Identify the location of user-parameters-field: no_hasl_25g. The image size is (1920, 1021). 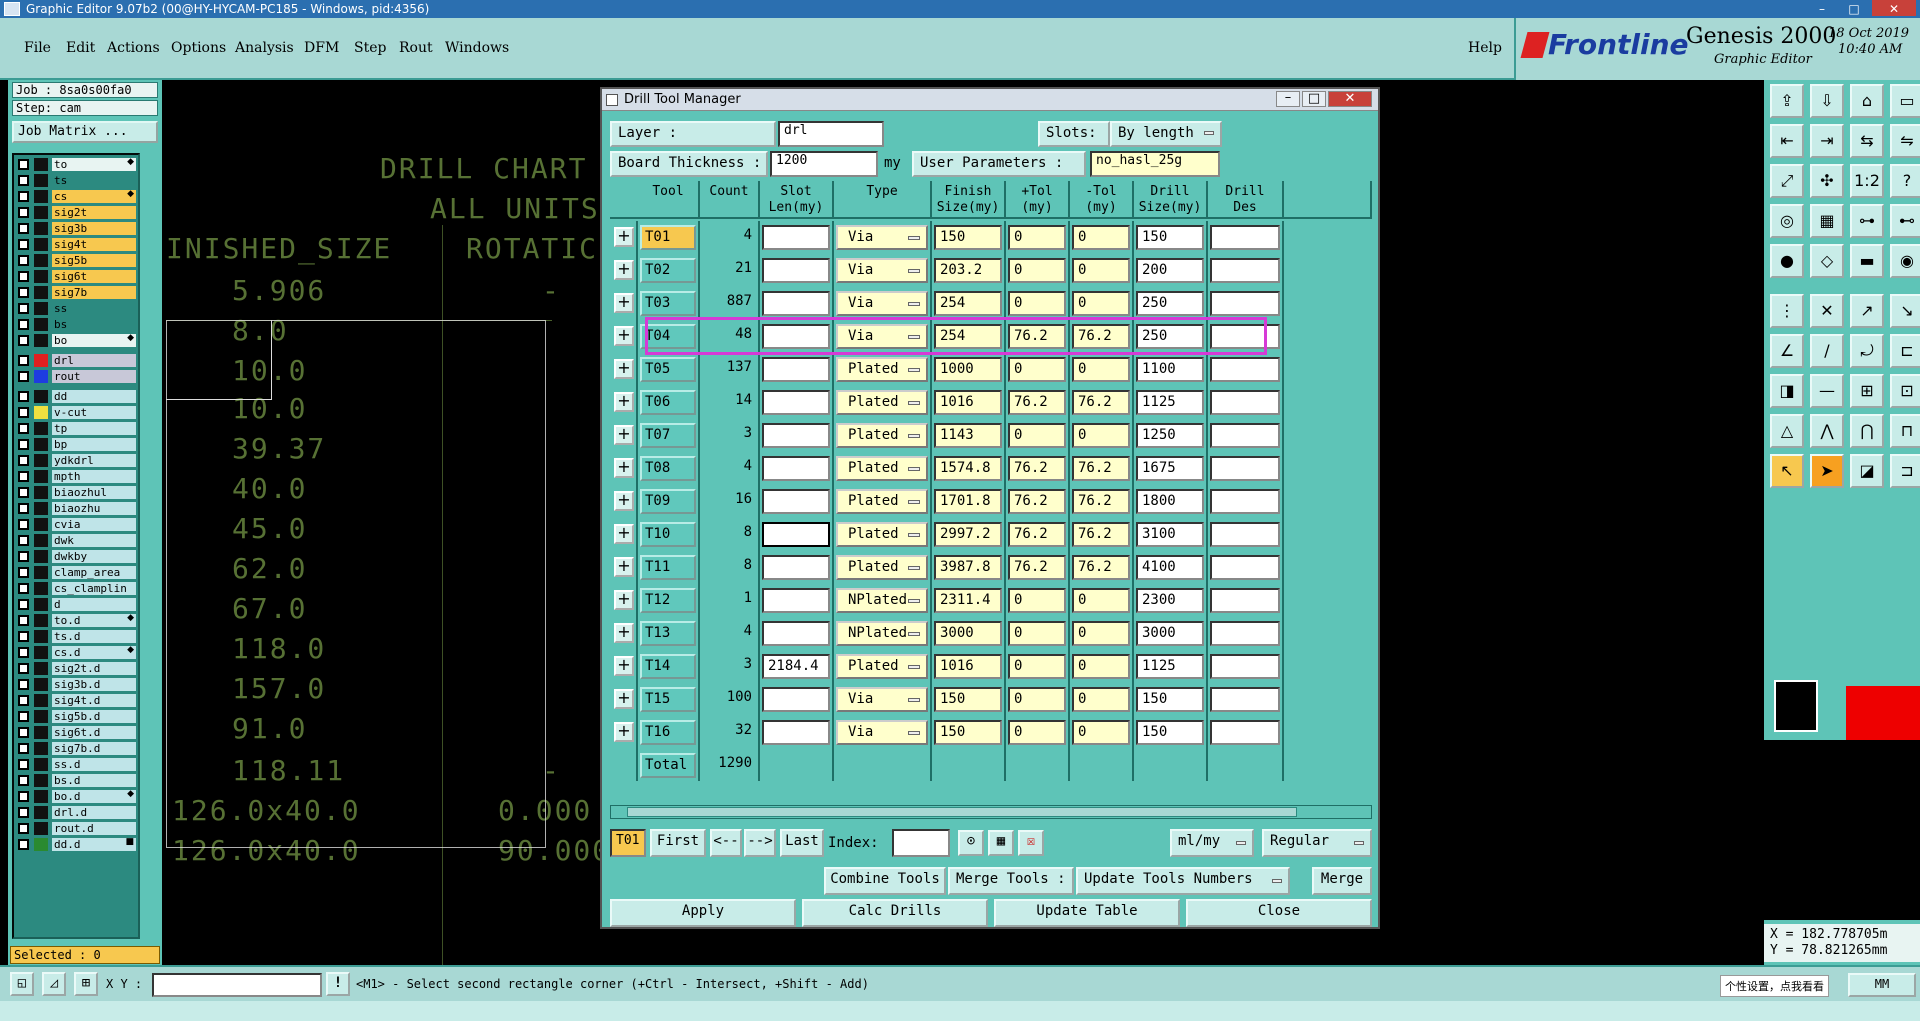
(1155, 164).